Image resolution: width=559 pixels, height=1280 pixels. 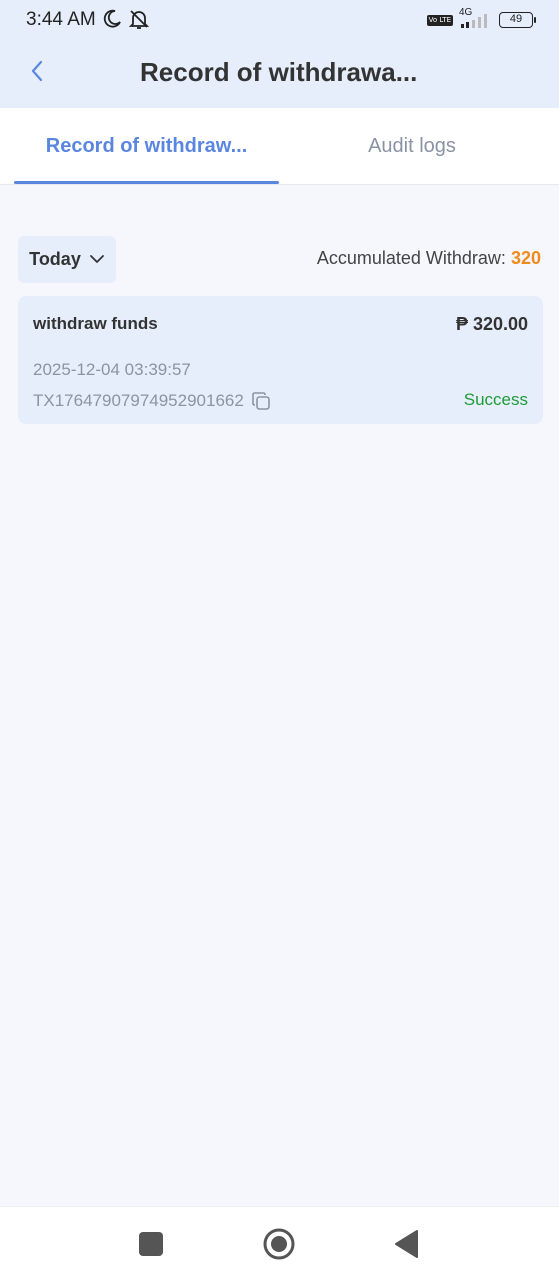 I want to click on record-title: withdraw funds, so click(x=95, y=323).